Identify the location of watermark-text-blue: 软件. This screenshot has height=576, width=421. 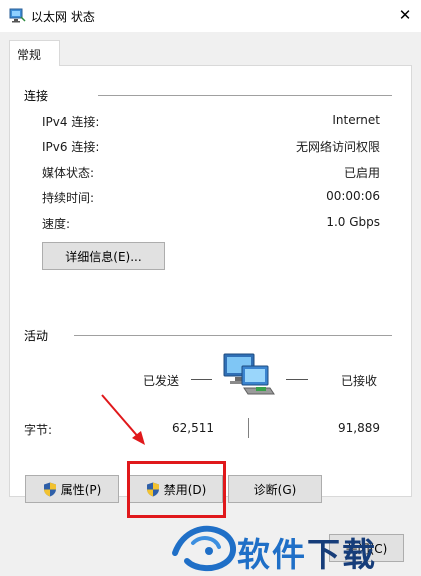
(272, 554).